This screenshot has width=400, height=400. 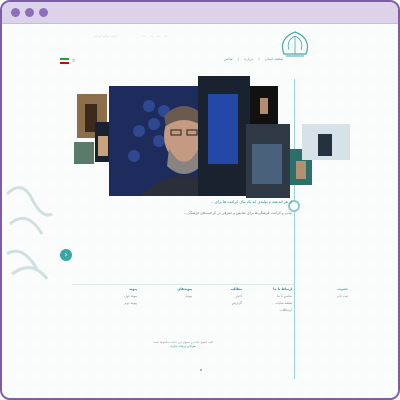 I want to click on footer-column-2: مطالب اخبار گزارش, so click(x=222, y=296).